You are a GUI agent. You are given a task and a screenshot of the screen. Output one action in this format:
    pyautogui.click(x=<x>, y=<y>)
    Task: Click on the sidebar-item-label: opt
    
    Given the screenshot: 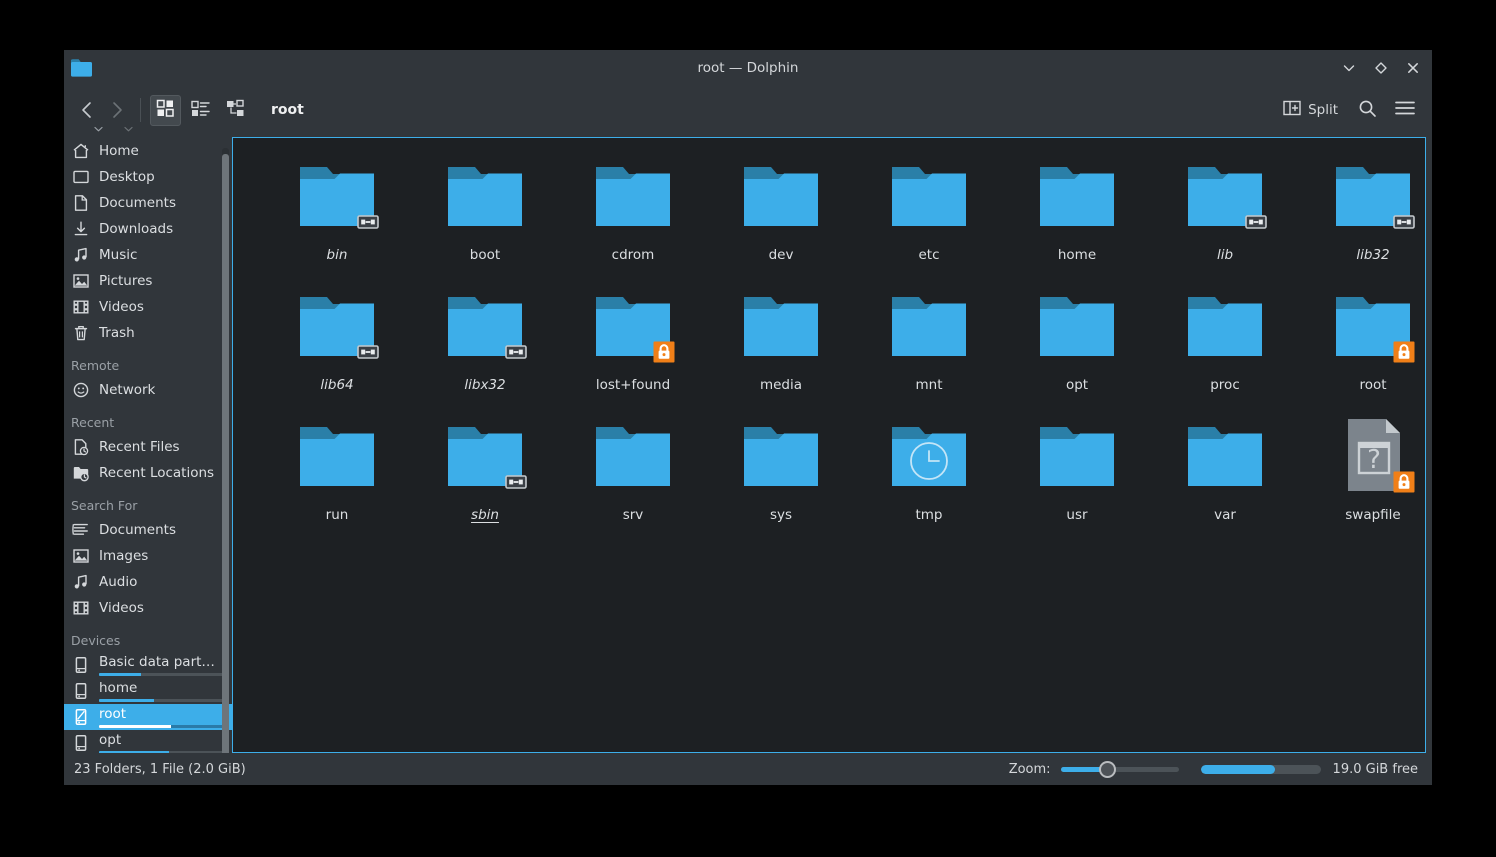 What is the action you would take?
    pyautogui.click(x=110, y=740)
    